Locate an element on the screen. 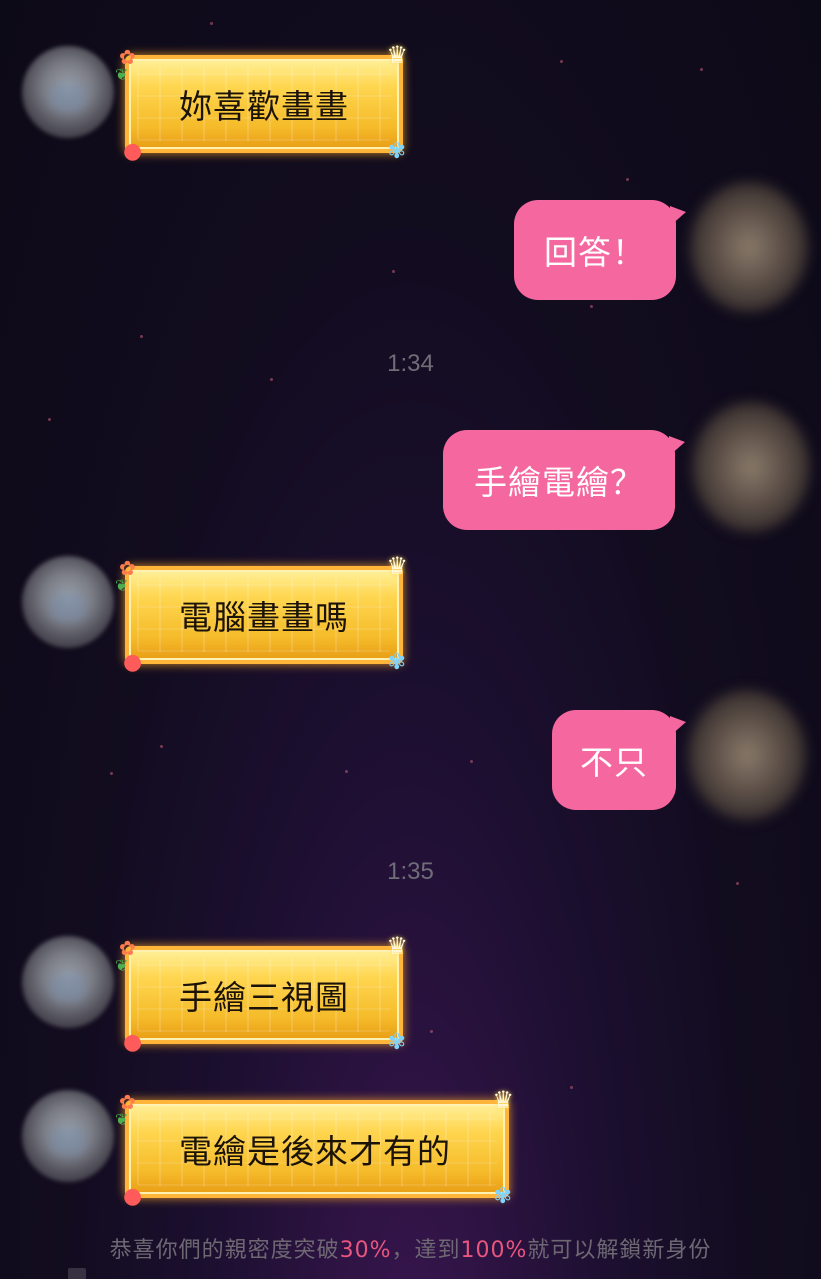  sent-message-bubble: 手繪電繪？ is located at coordinates (564, 480).